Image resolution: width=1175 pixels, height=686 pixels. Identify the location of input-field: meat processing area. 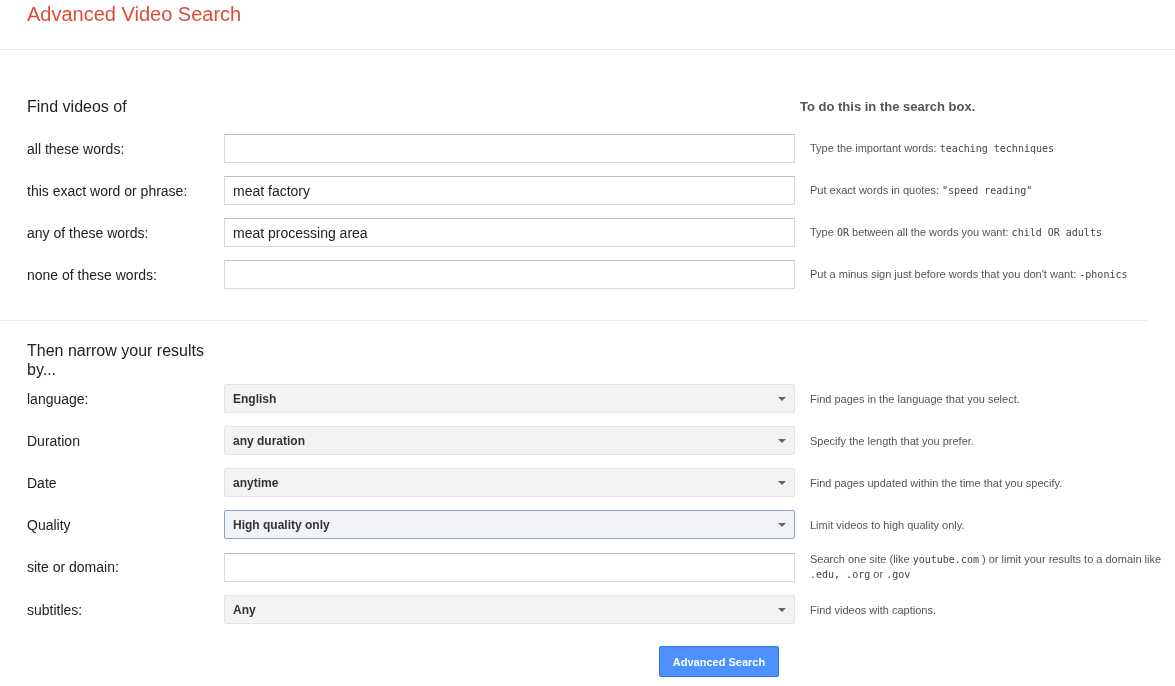
(509, 232).